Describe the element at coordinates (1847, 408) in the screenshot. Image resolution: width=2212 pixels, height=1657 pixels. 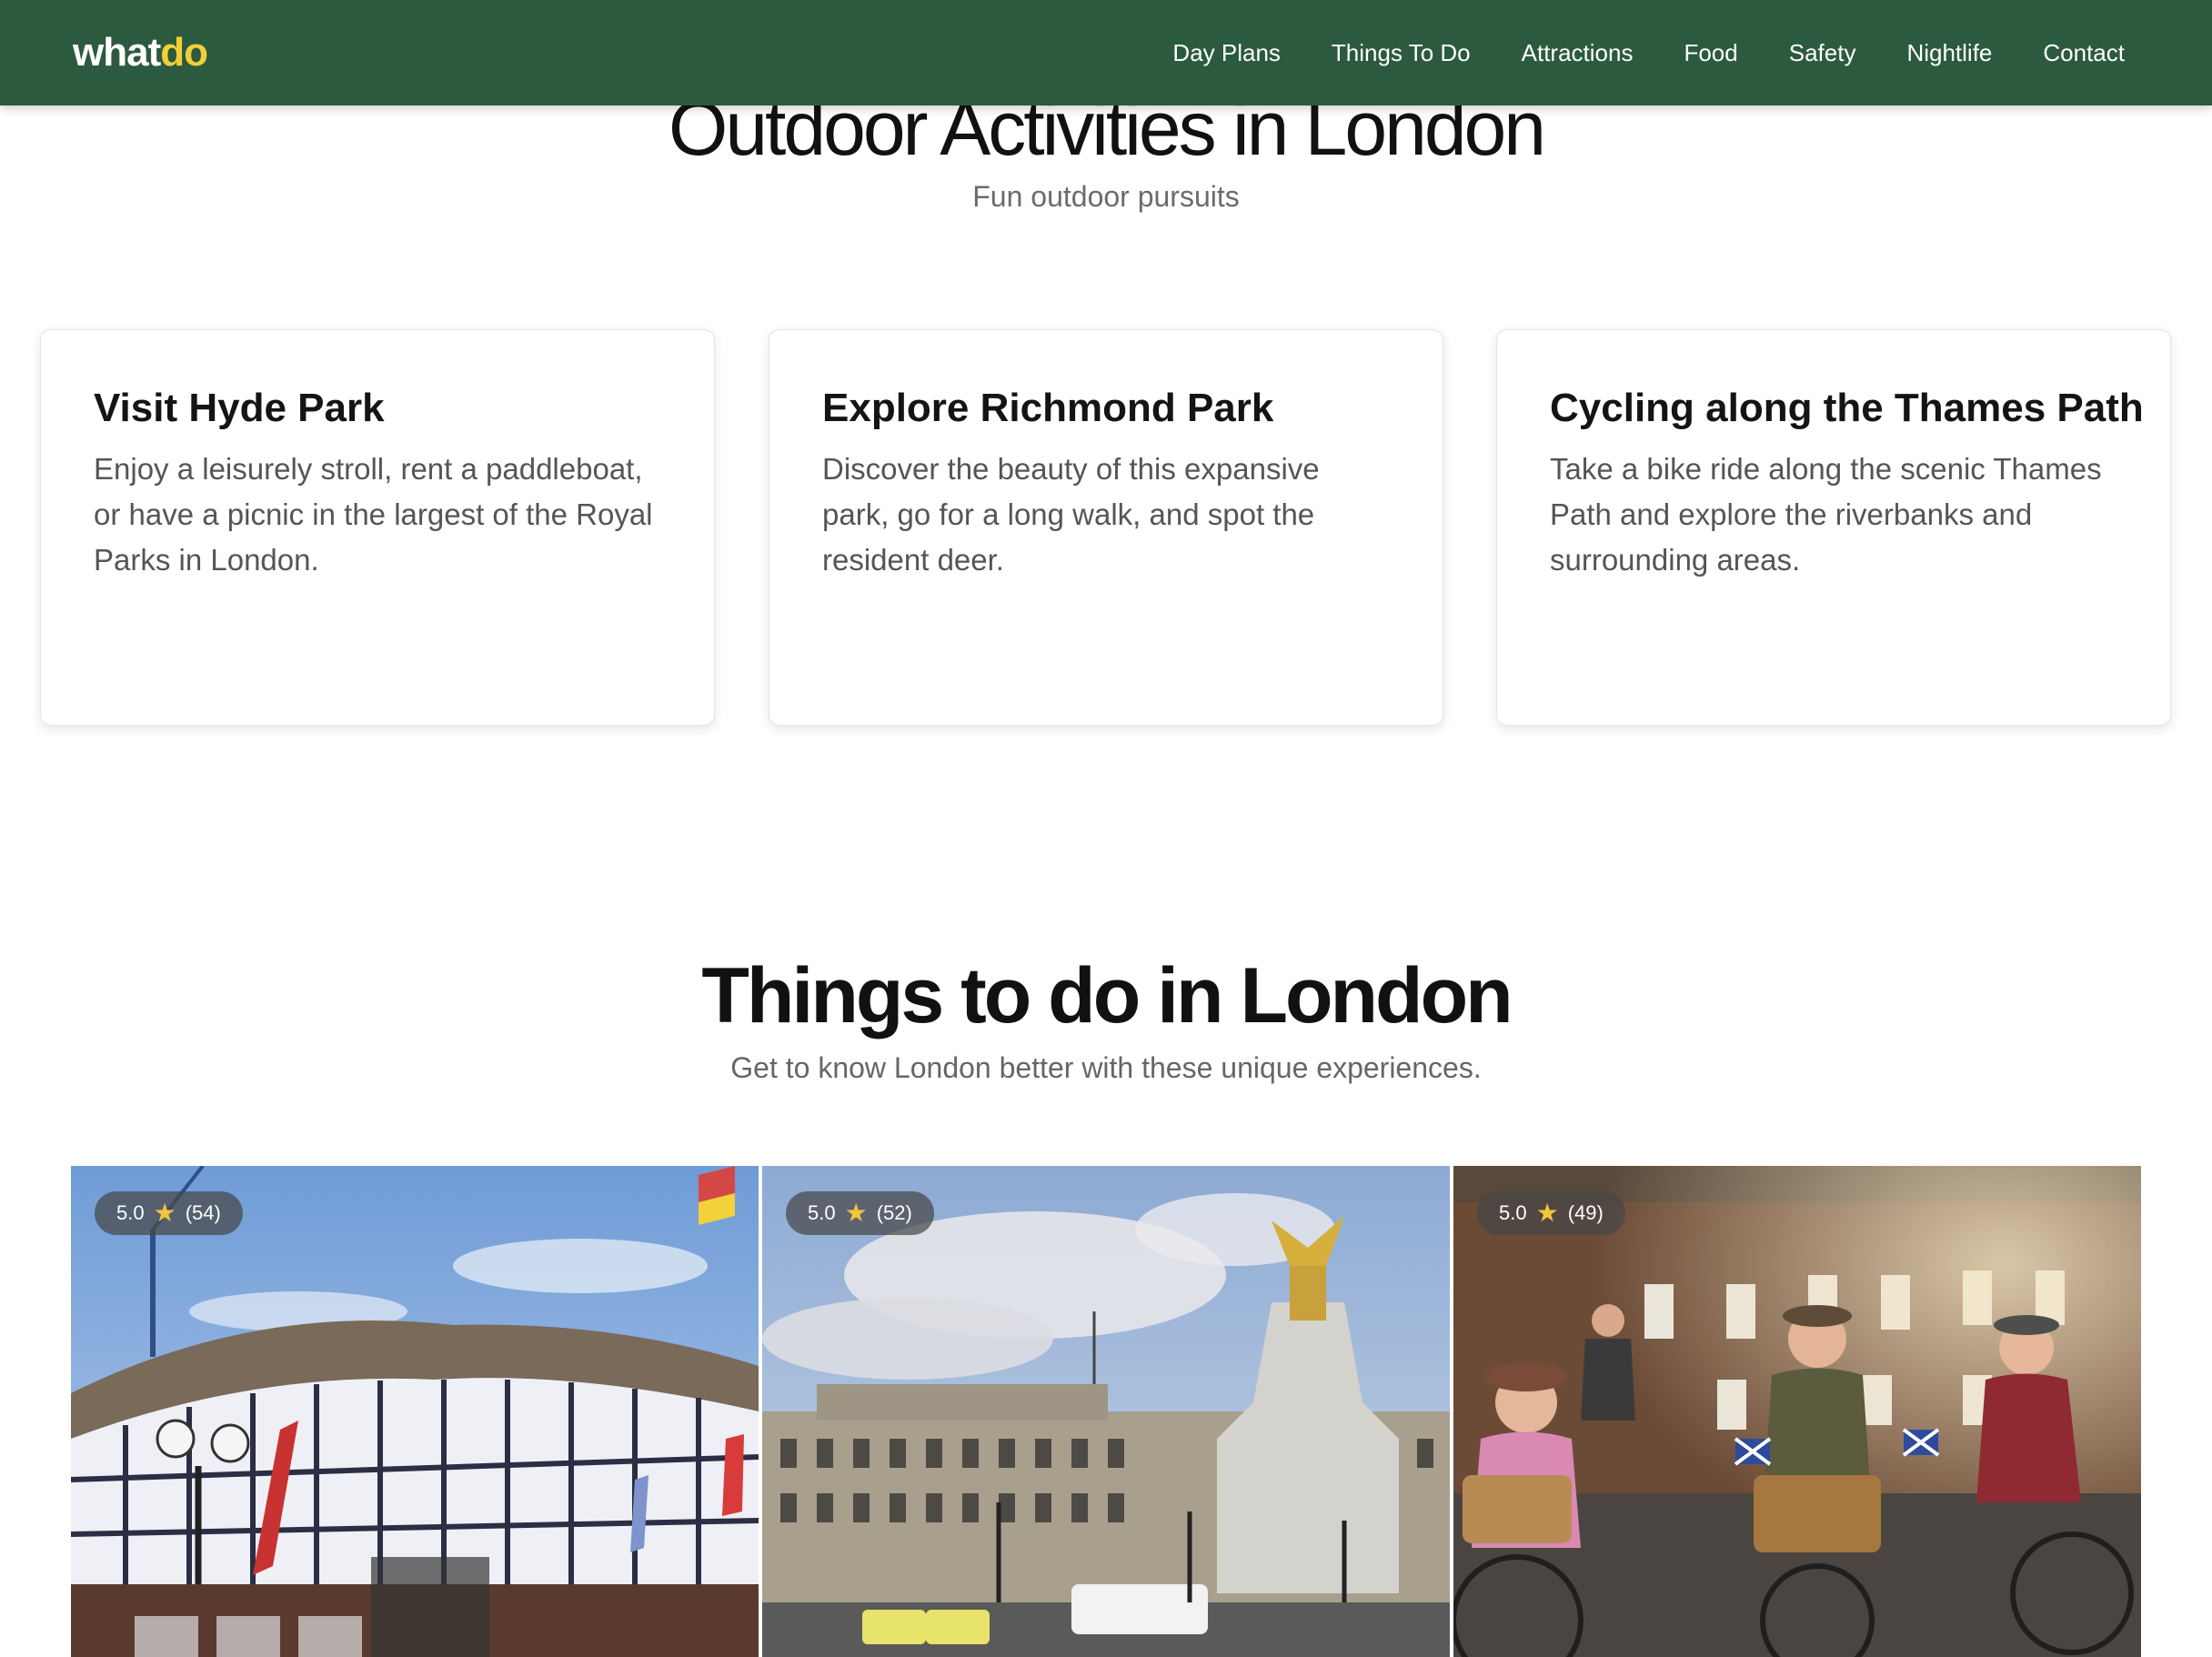
I see `activity-card-title: Cycling along the Thames Path` at that location.